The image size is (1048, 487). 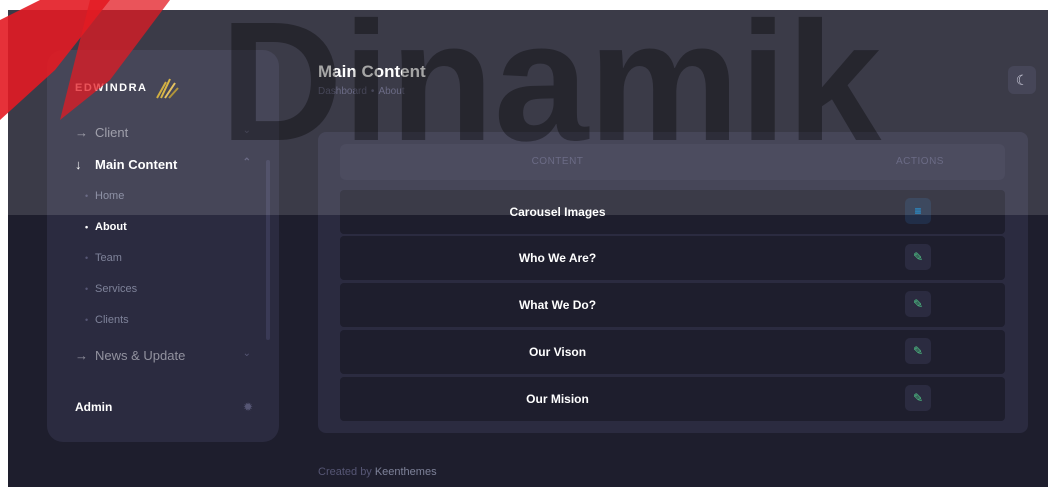 I want to click on sidebar-subitem-home: • Home, so click(x=163, y=195).